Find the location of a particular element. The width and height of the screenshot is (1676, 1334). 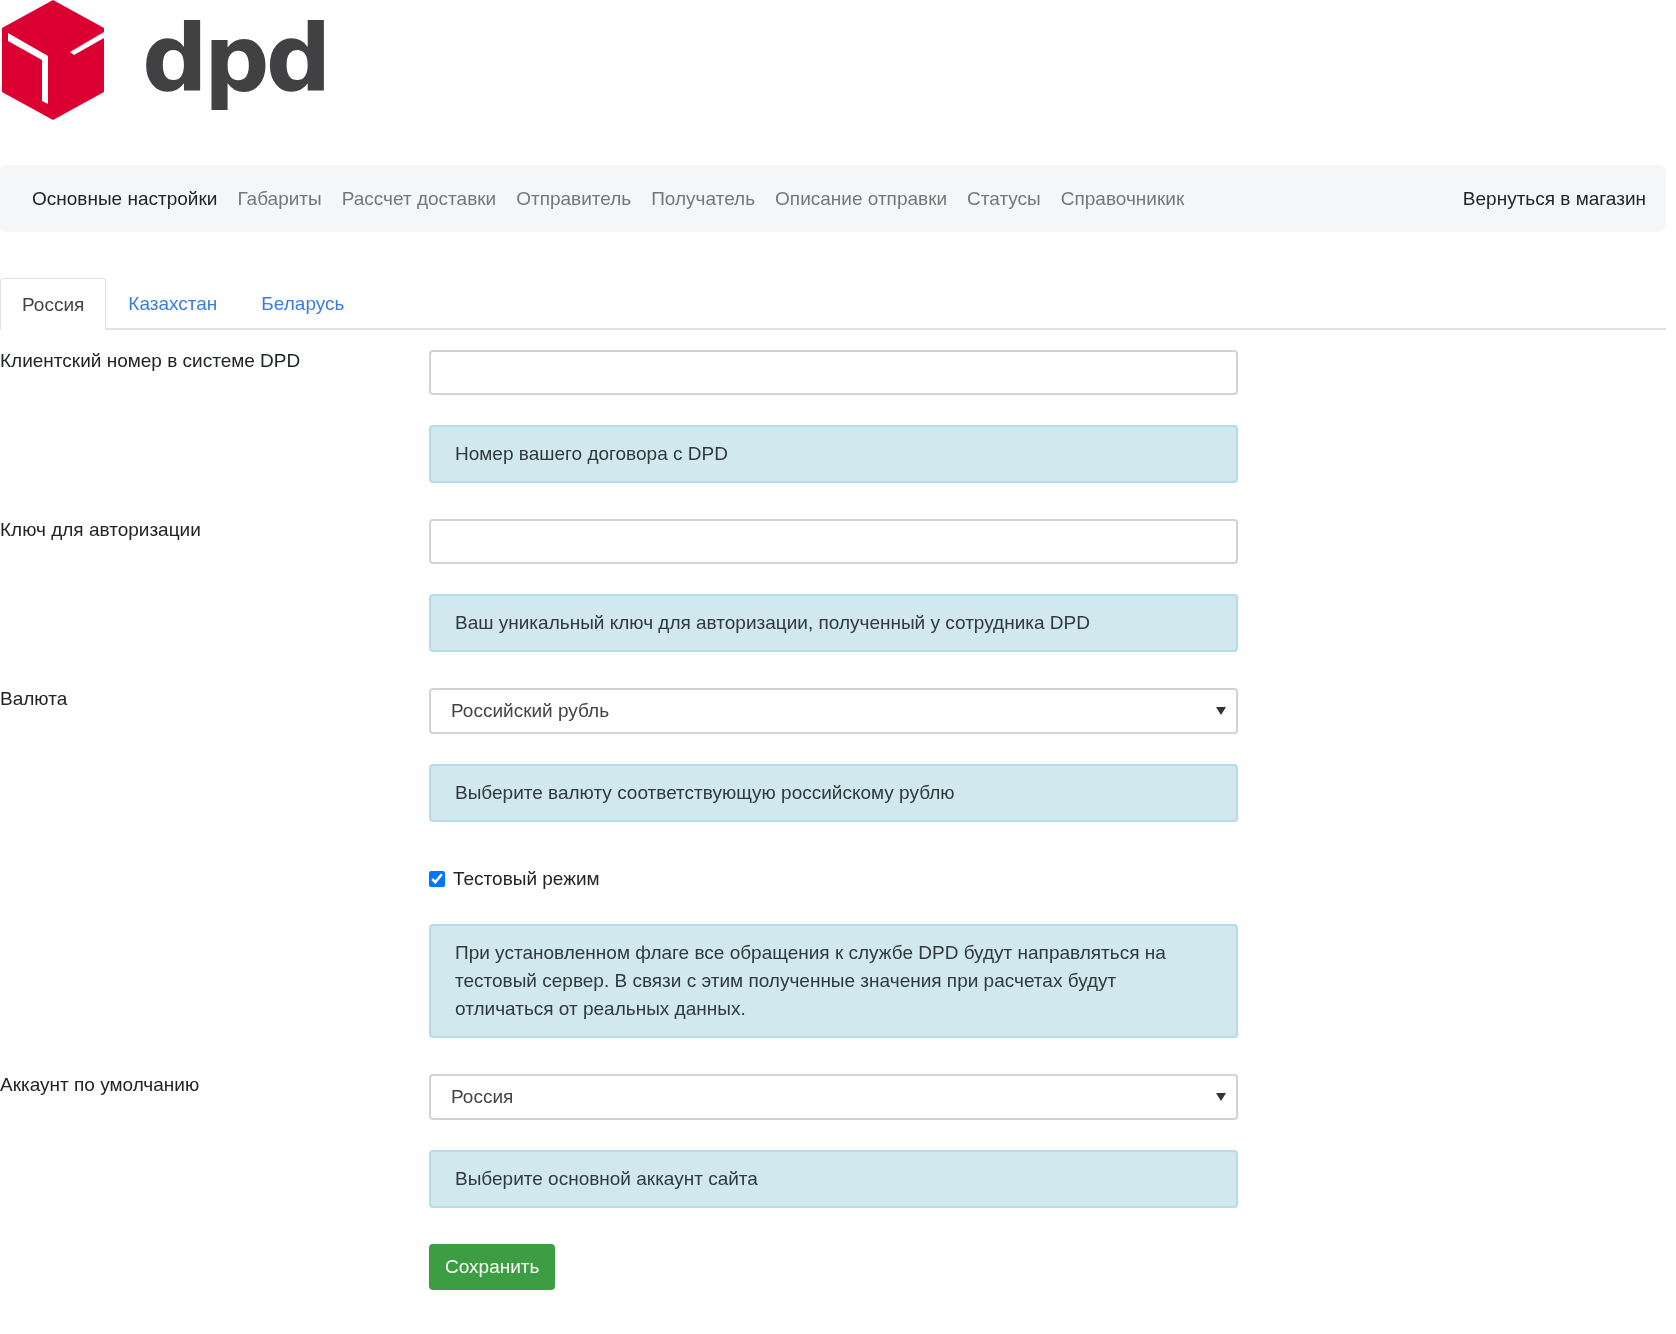

field-label: Аккаунт по умолчанию is located at coordinates (100, 1084).